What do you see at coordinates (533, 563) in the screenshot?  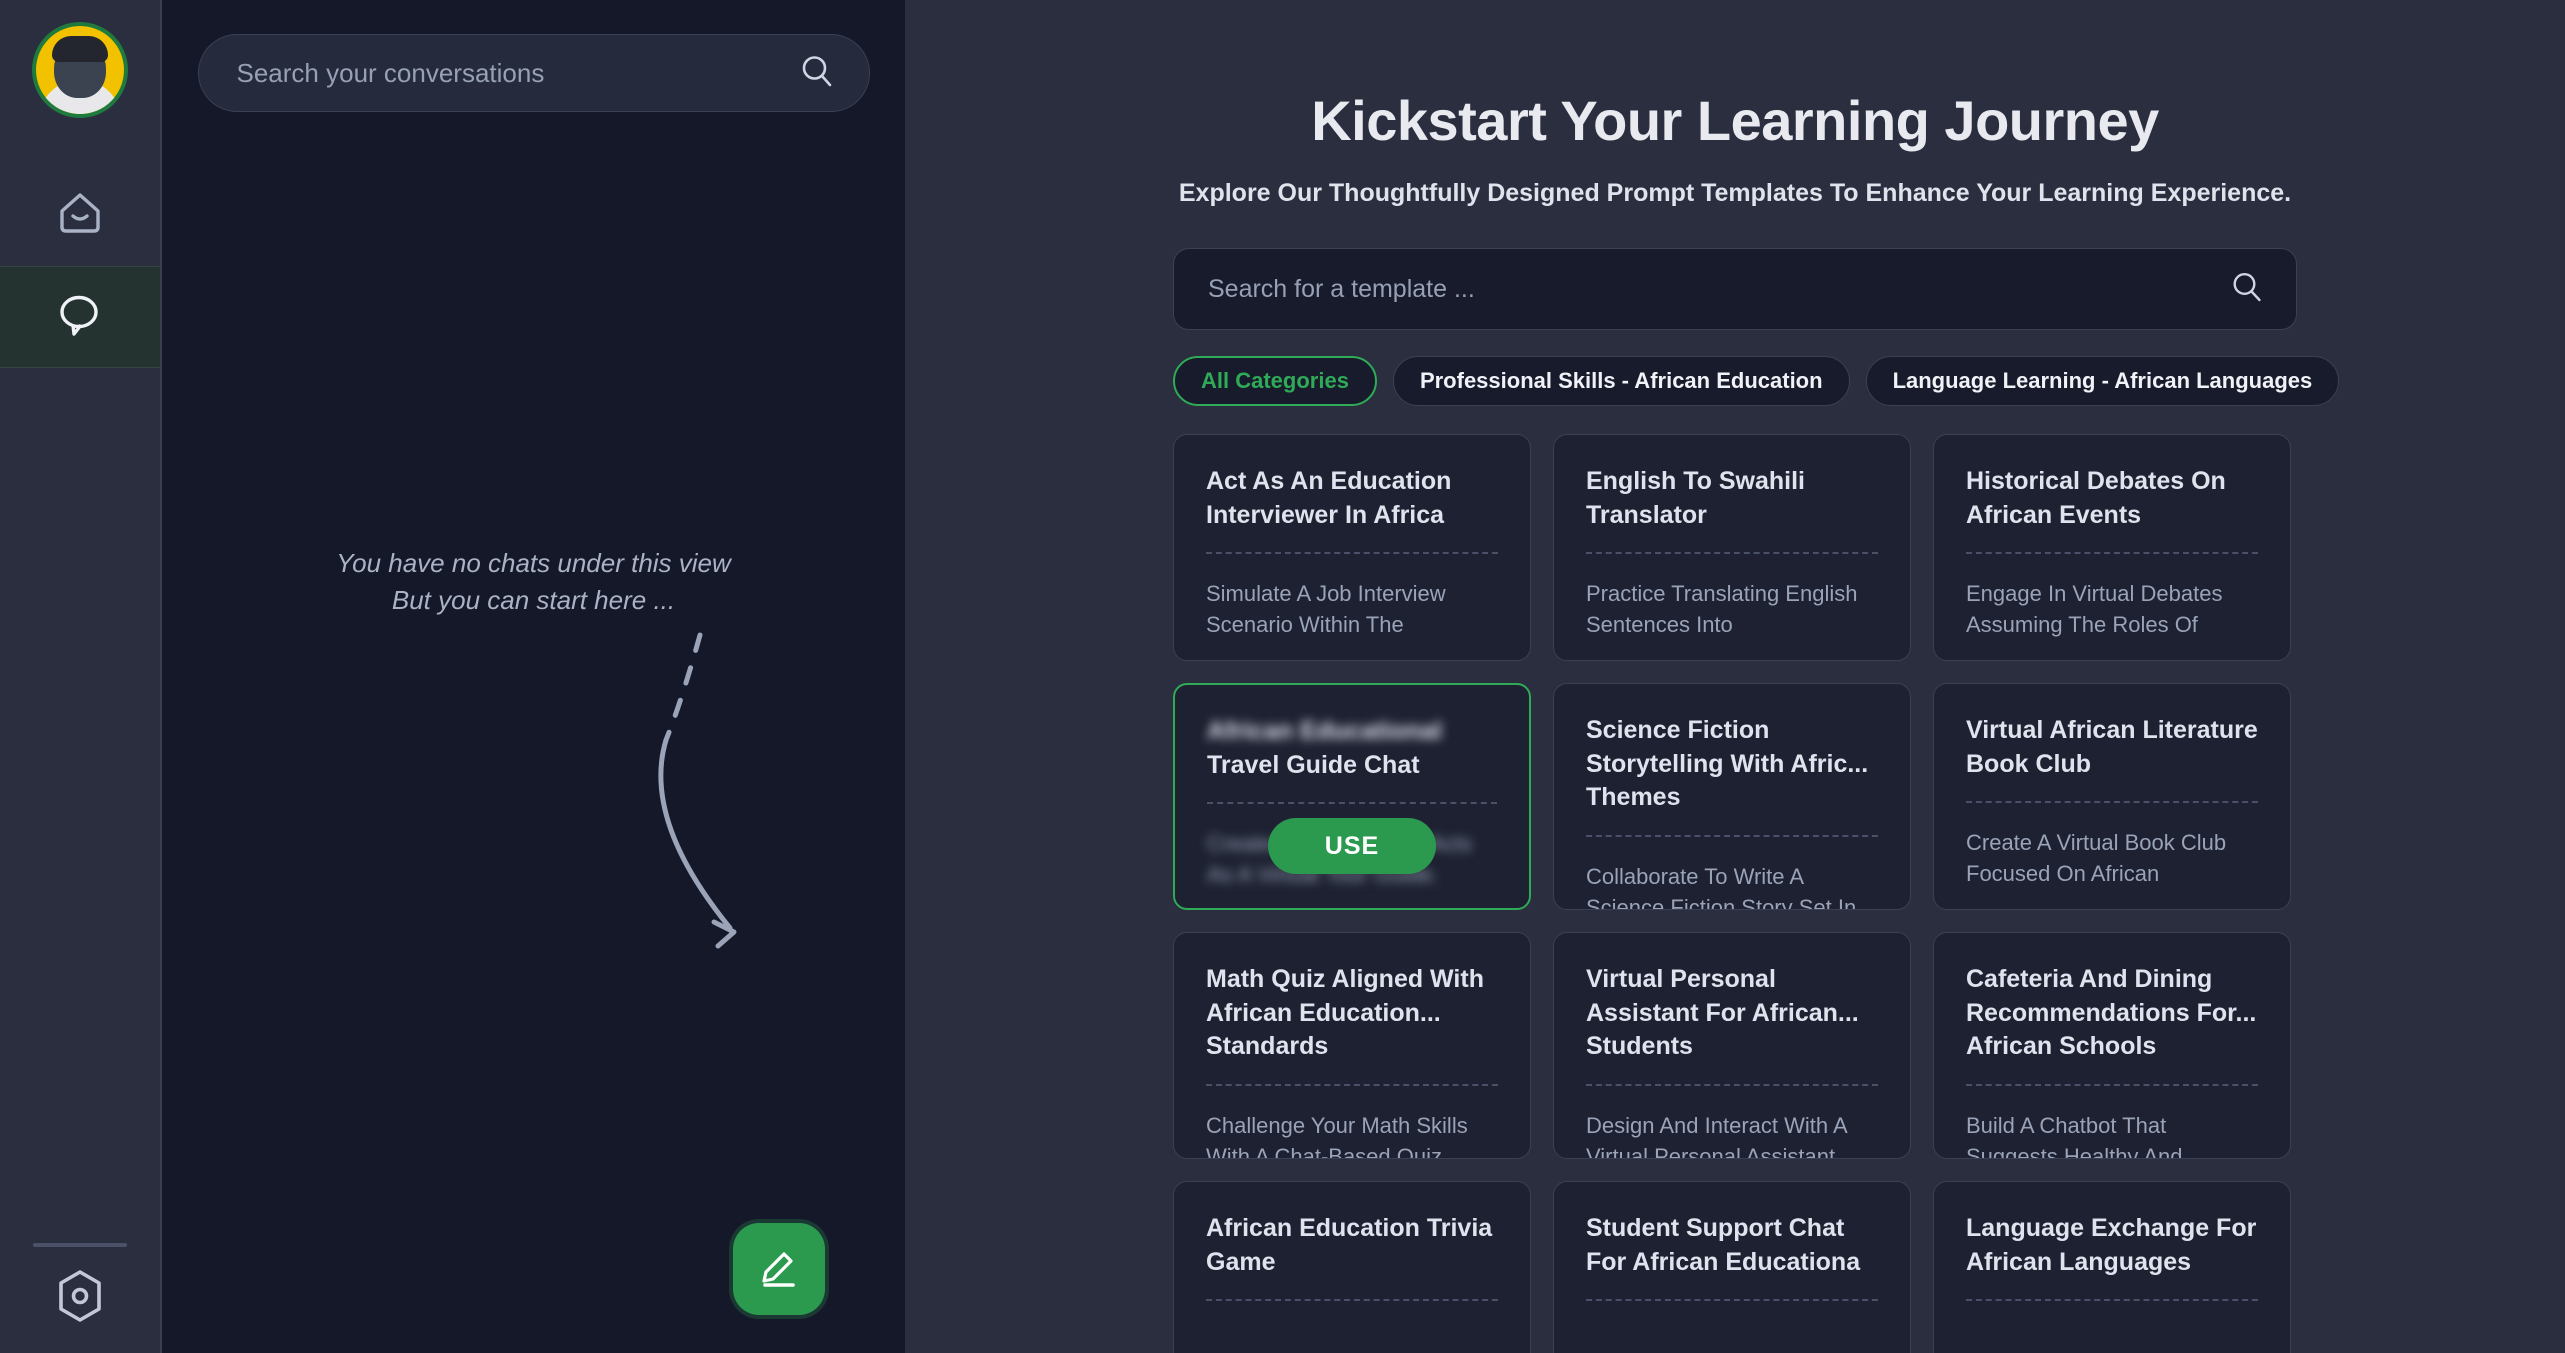 I see `empty-state-line1: You have no chats under this view` at bounding box center [533, 563].